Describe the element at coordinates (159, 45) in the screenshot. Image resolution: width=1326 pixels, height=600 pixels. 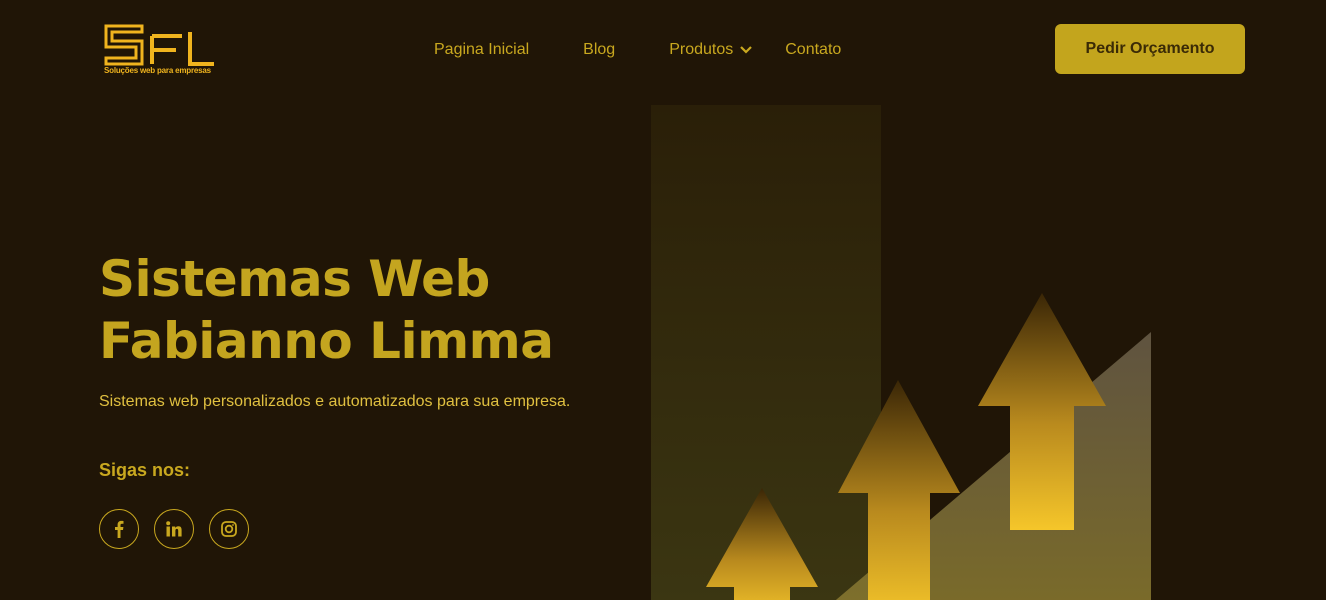
I see `logo-sfl-mark` at that location.